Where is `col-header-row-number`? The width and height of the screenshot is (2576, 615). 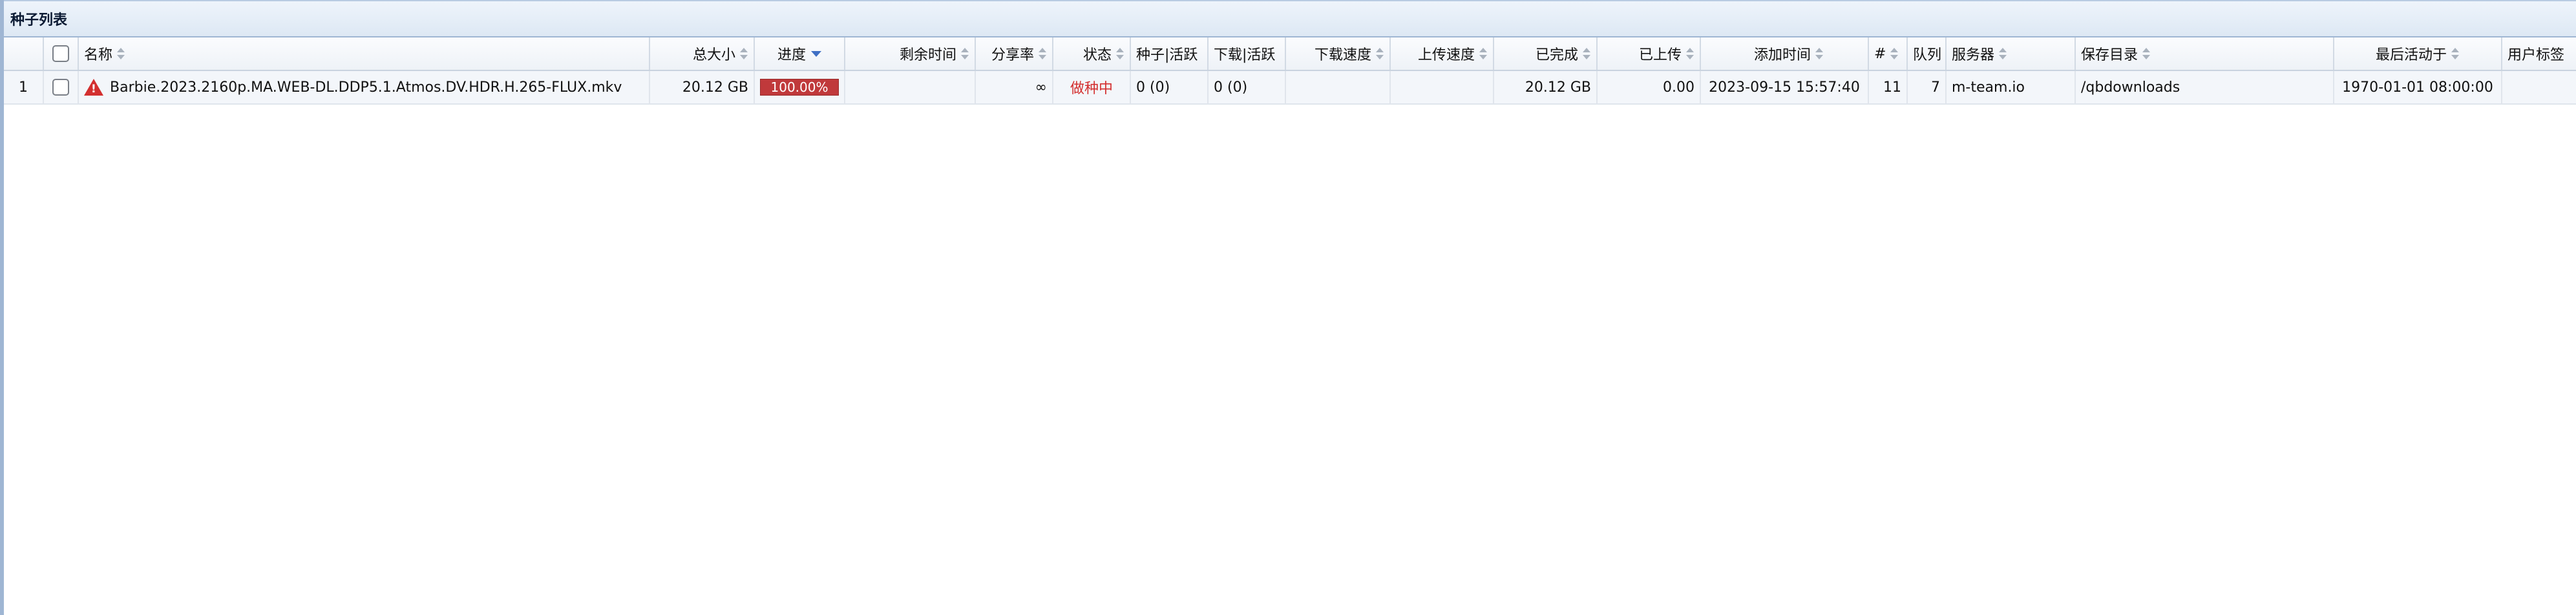 col-header-row-number is located at coordinates (24, 53).